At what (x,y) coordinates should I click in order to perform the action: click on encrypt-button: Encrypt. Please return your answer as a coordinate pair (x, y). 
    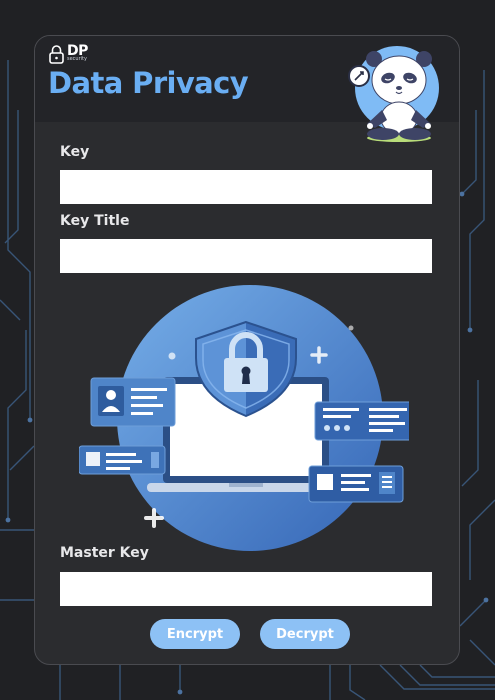
    Looking at the image, I should click on (195, 634).